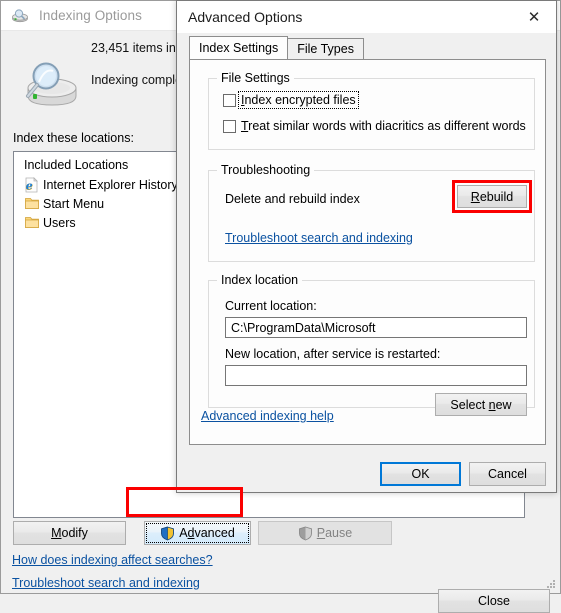 The width and height of the screenshot is (561, 613). Describe the element at coordinates (73, 138) in the screenshot. I see `index-locations-label: Index these locations:` at that location.